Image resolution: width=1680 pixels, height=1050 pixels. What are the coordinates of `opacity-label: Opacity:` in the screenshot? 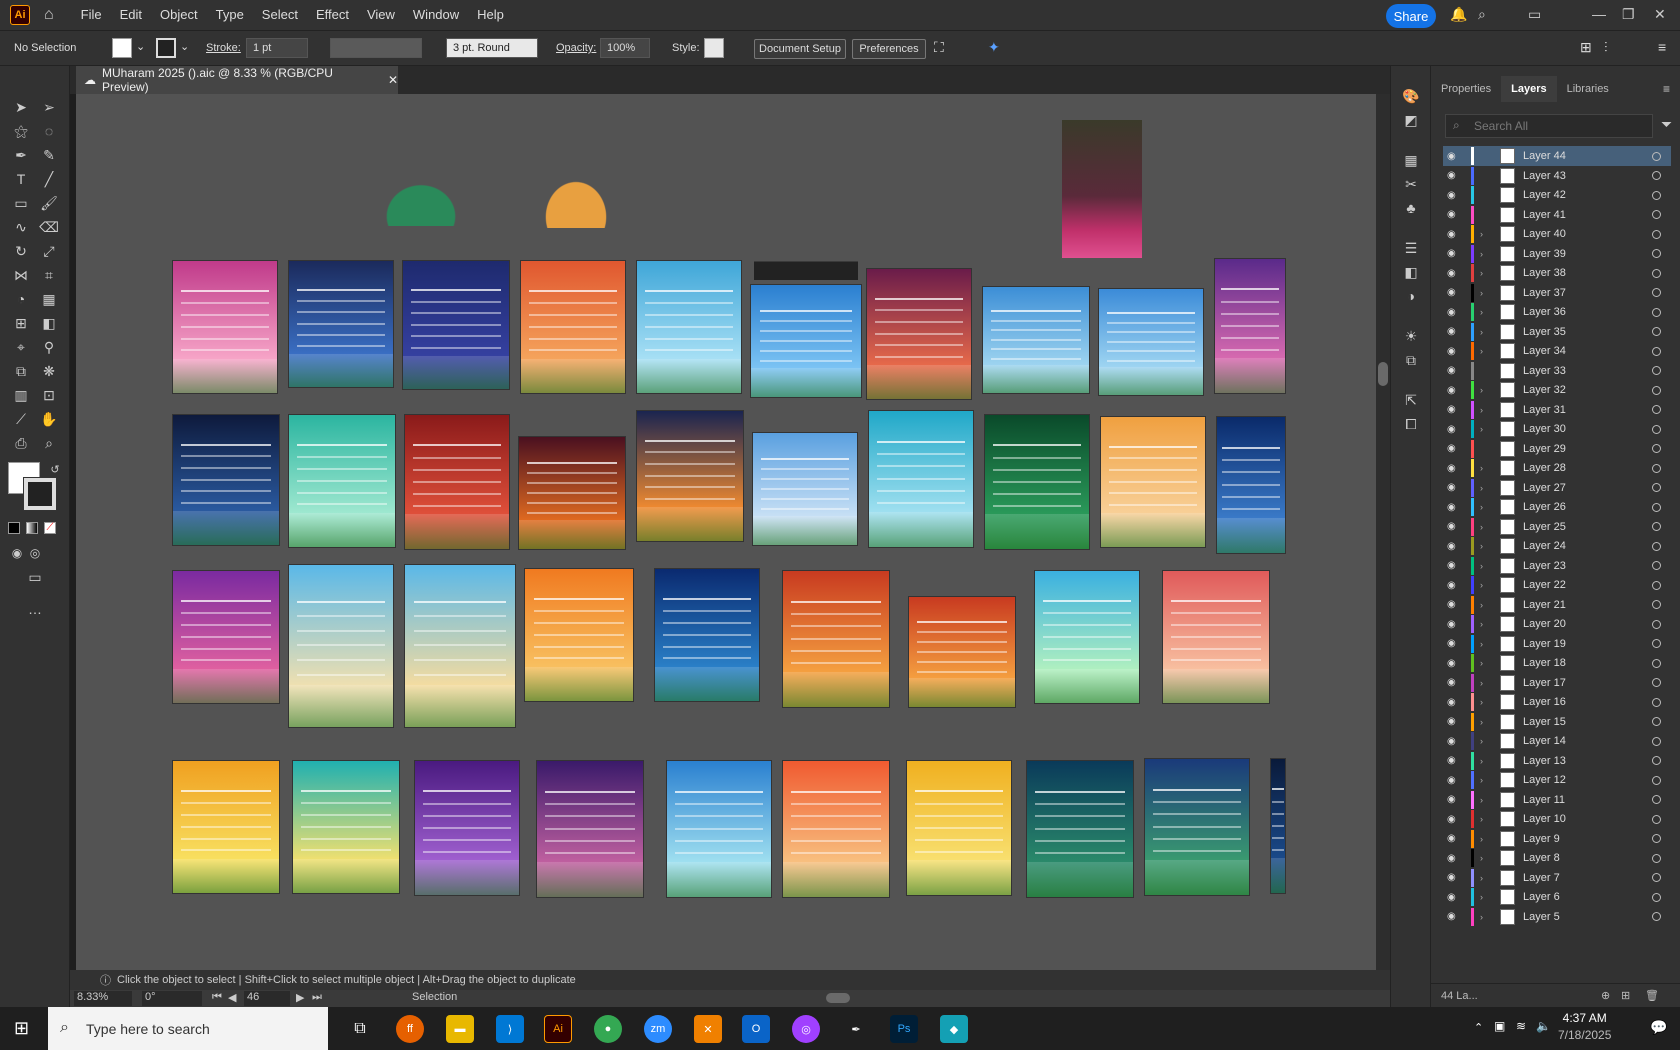 It's located at (576, 48).